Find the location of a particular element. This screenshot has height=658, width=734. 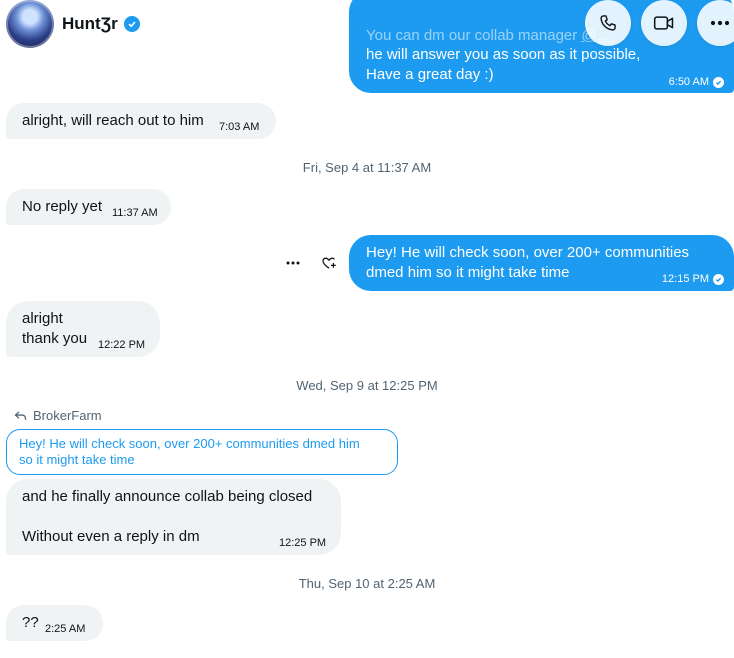

message-incoming: alright, will reach out to him 7:03 AM is located at coordinates (141, 121).